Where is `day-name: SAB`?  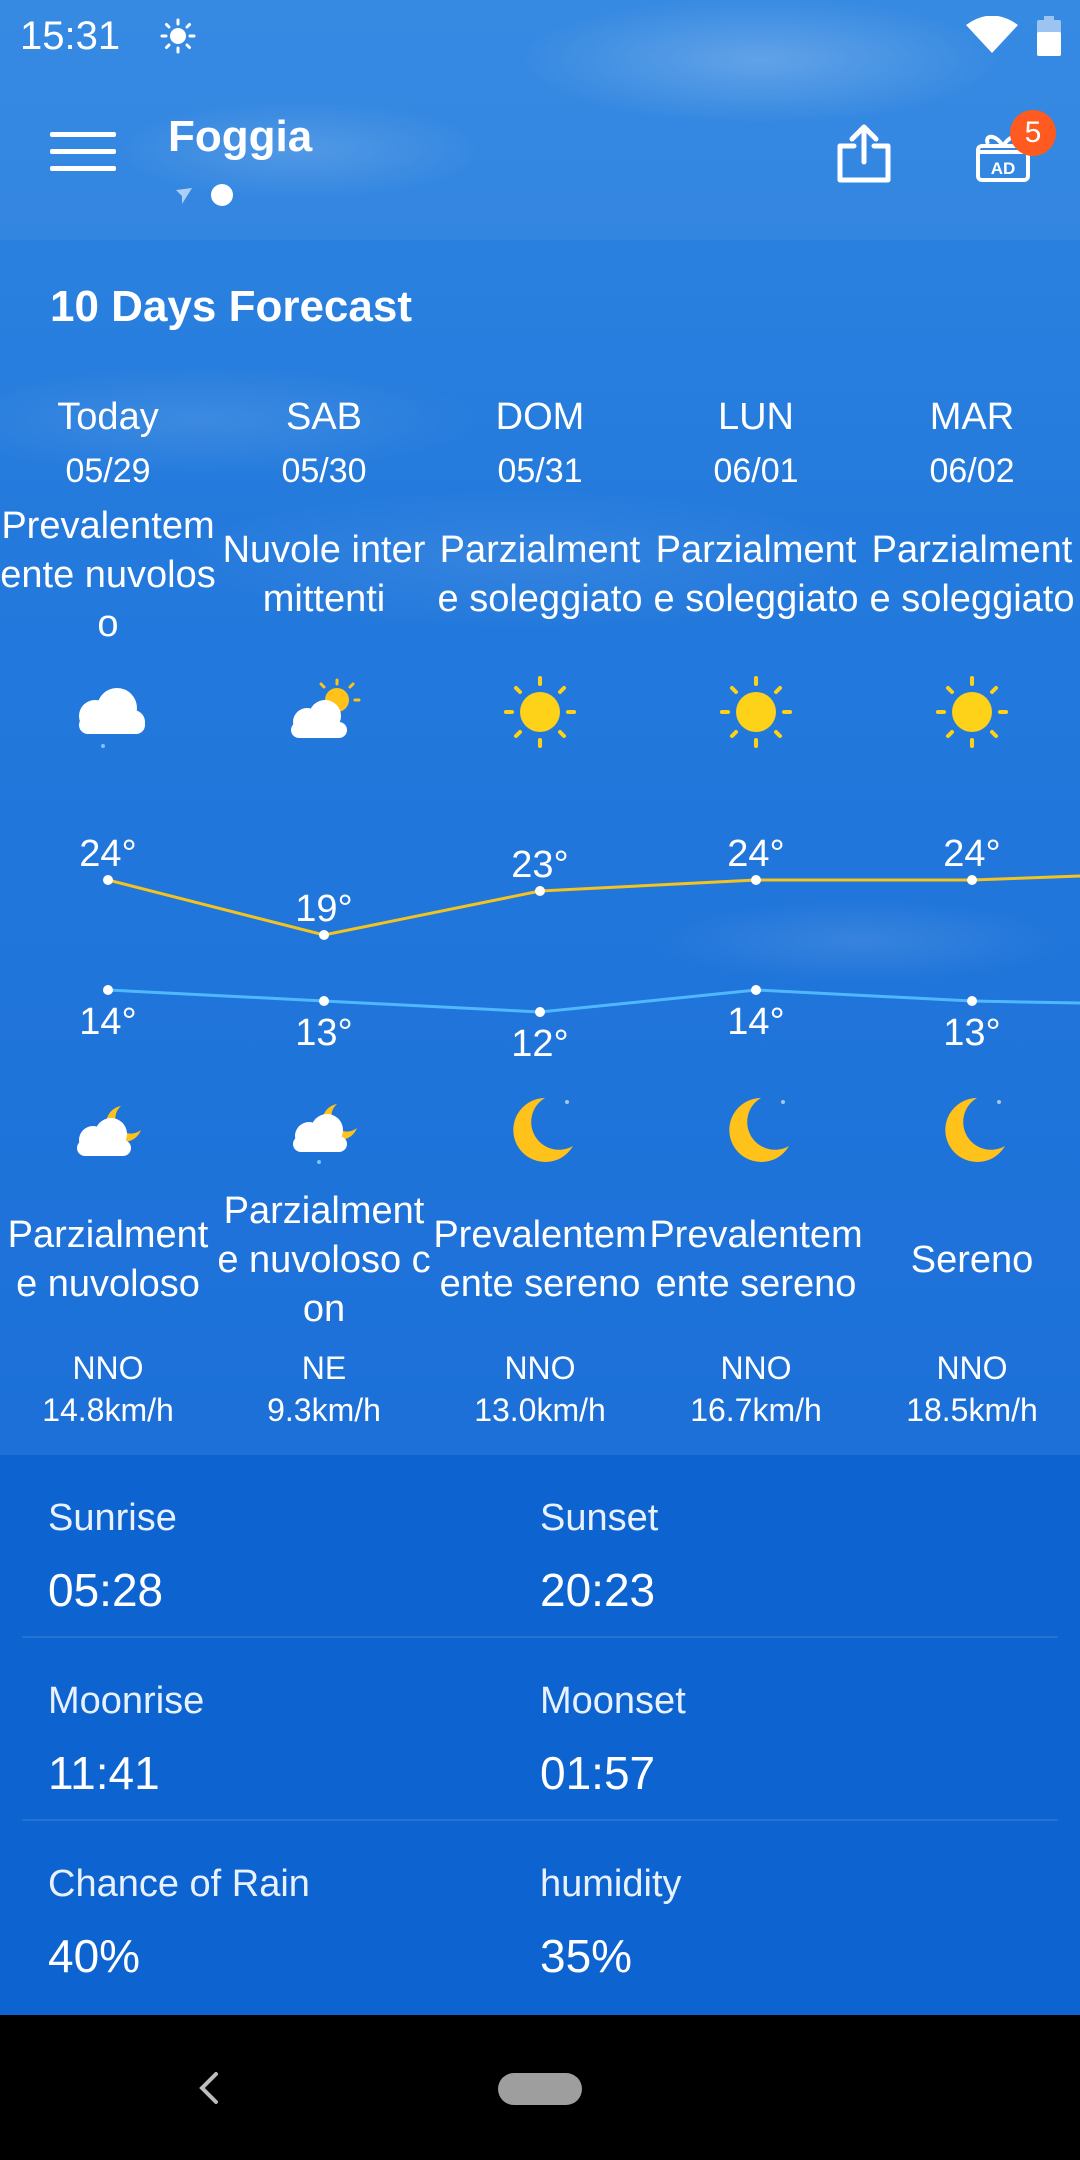 day-name: SAB is located at coordinates (324, 417).